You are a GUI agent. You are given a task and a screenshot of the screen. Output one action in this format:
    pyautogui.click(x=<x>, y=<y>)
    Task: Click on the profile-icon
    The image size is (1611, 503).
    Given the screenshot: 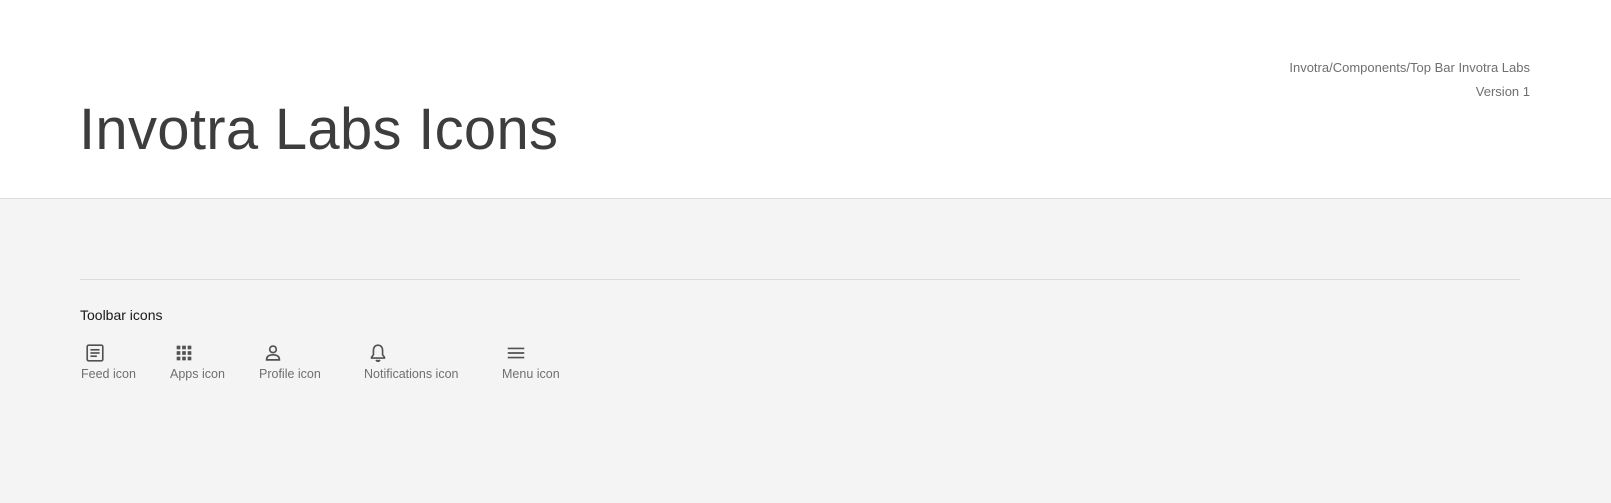 What is the action you would take?
    pyautogui.click(x=273, y=353)
    